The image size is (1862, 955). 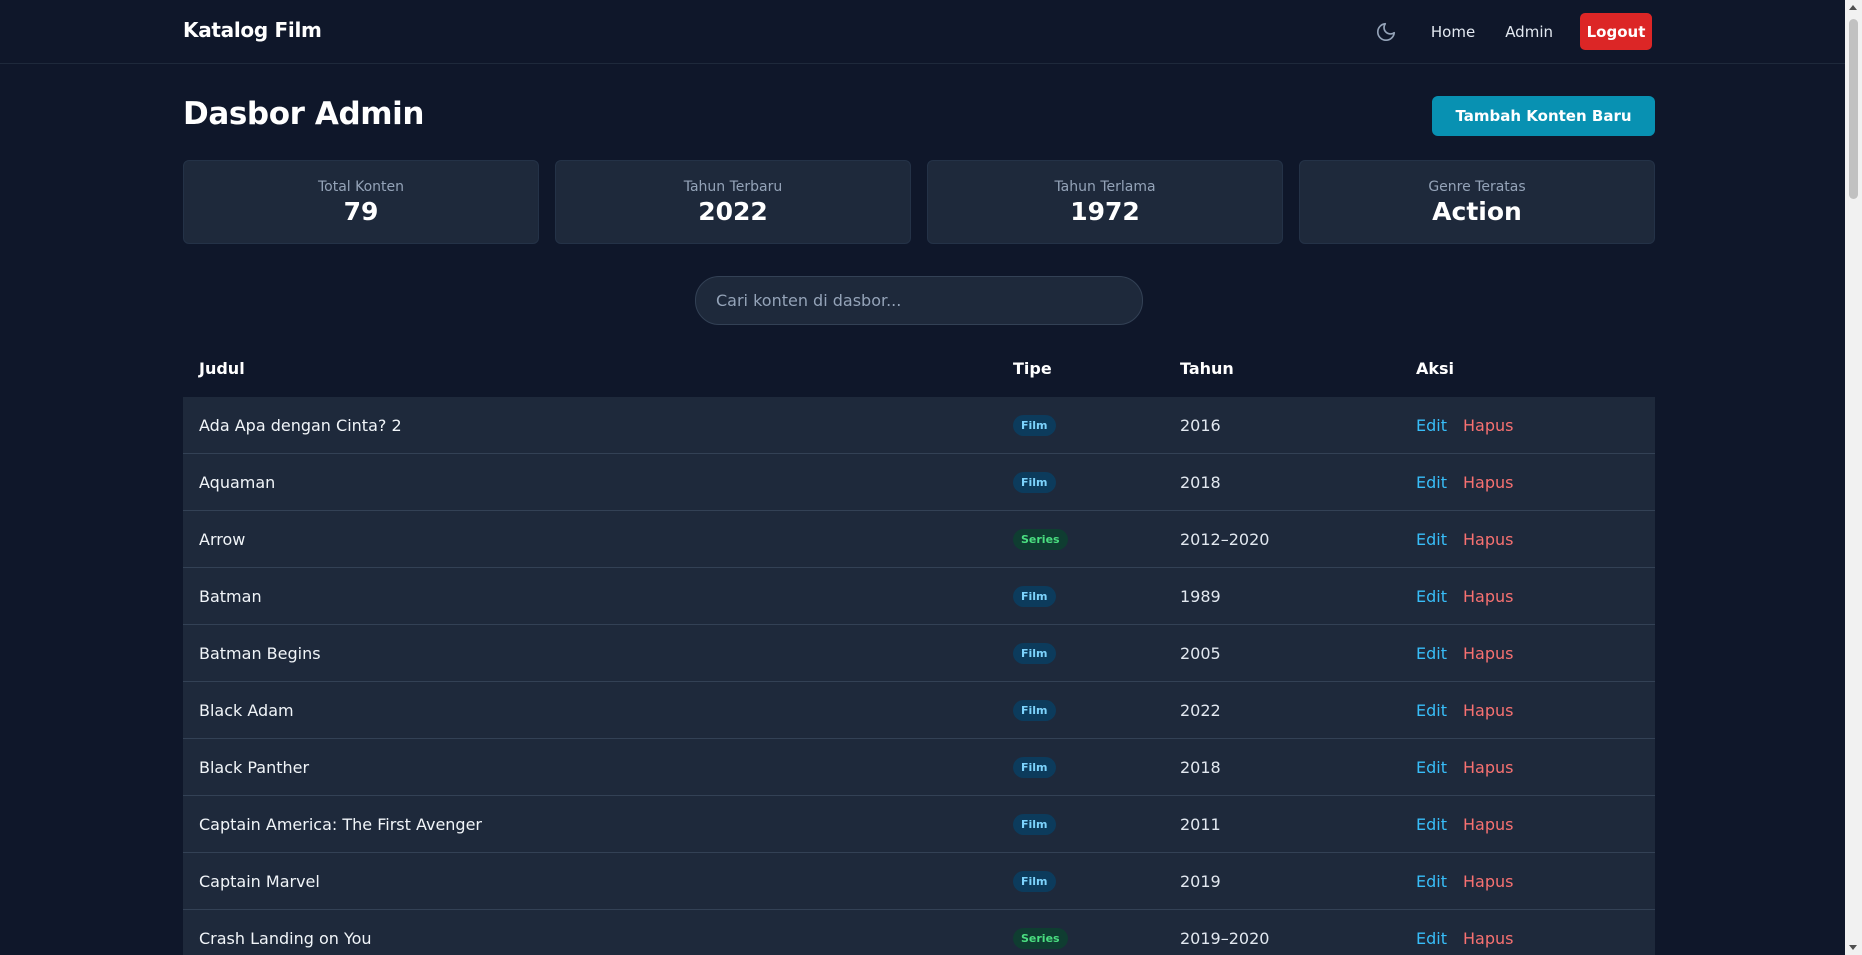 I want to click on row-title: Batman, so click(x=230, y=596).